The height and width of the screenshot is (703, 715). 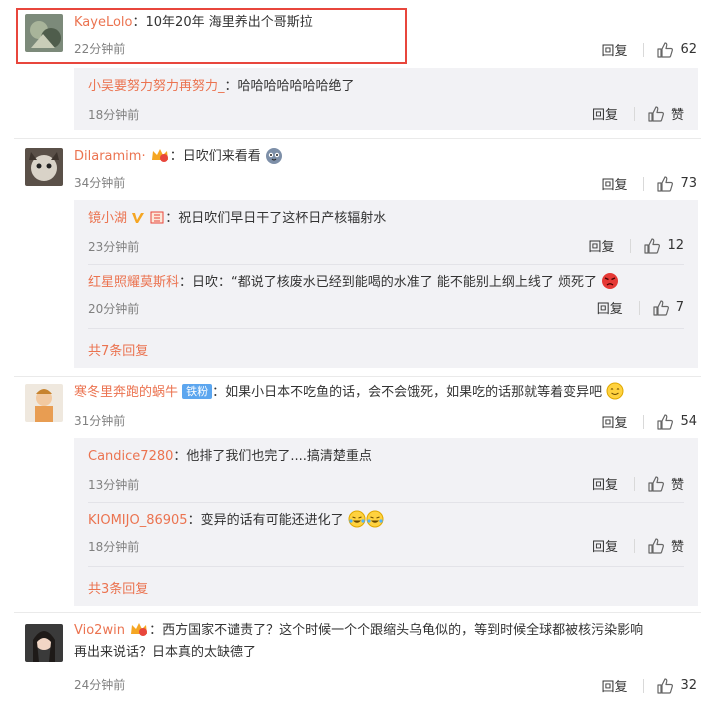 I want to click on username: KIOMIJO_86905, so click(x=138, y=520).